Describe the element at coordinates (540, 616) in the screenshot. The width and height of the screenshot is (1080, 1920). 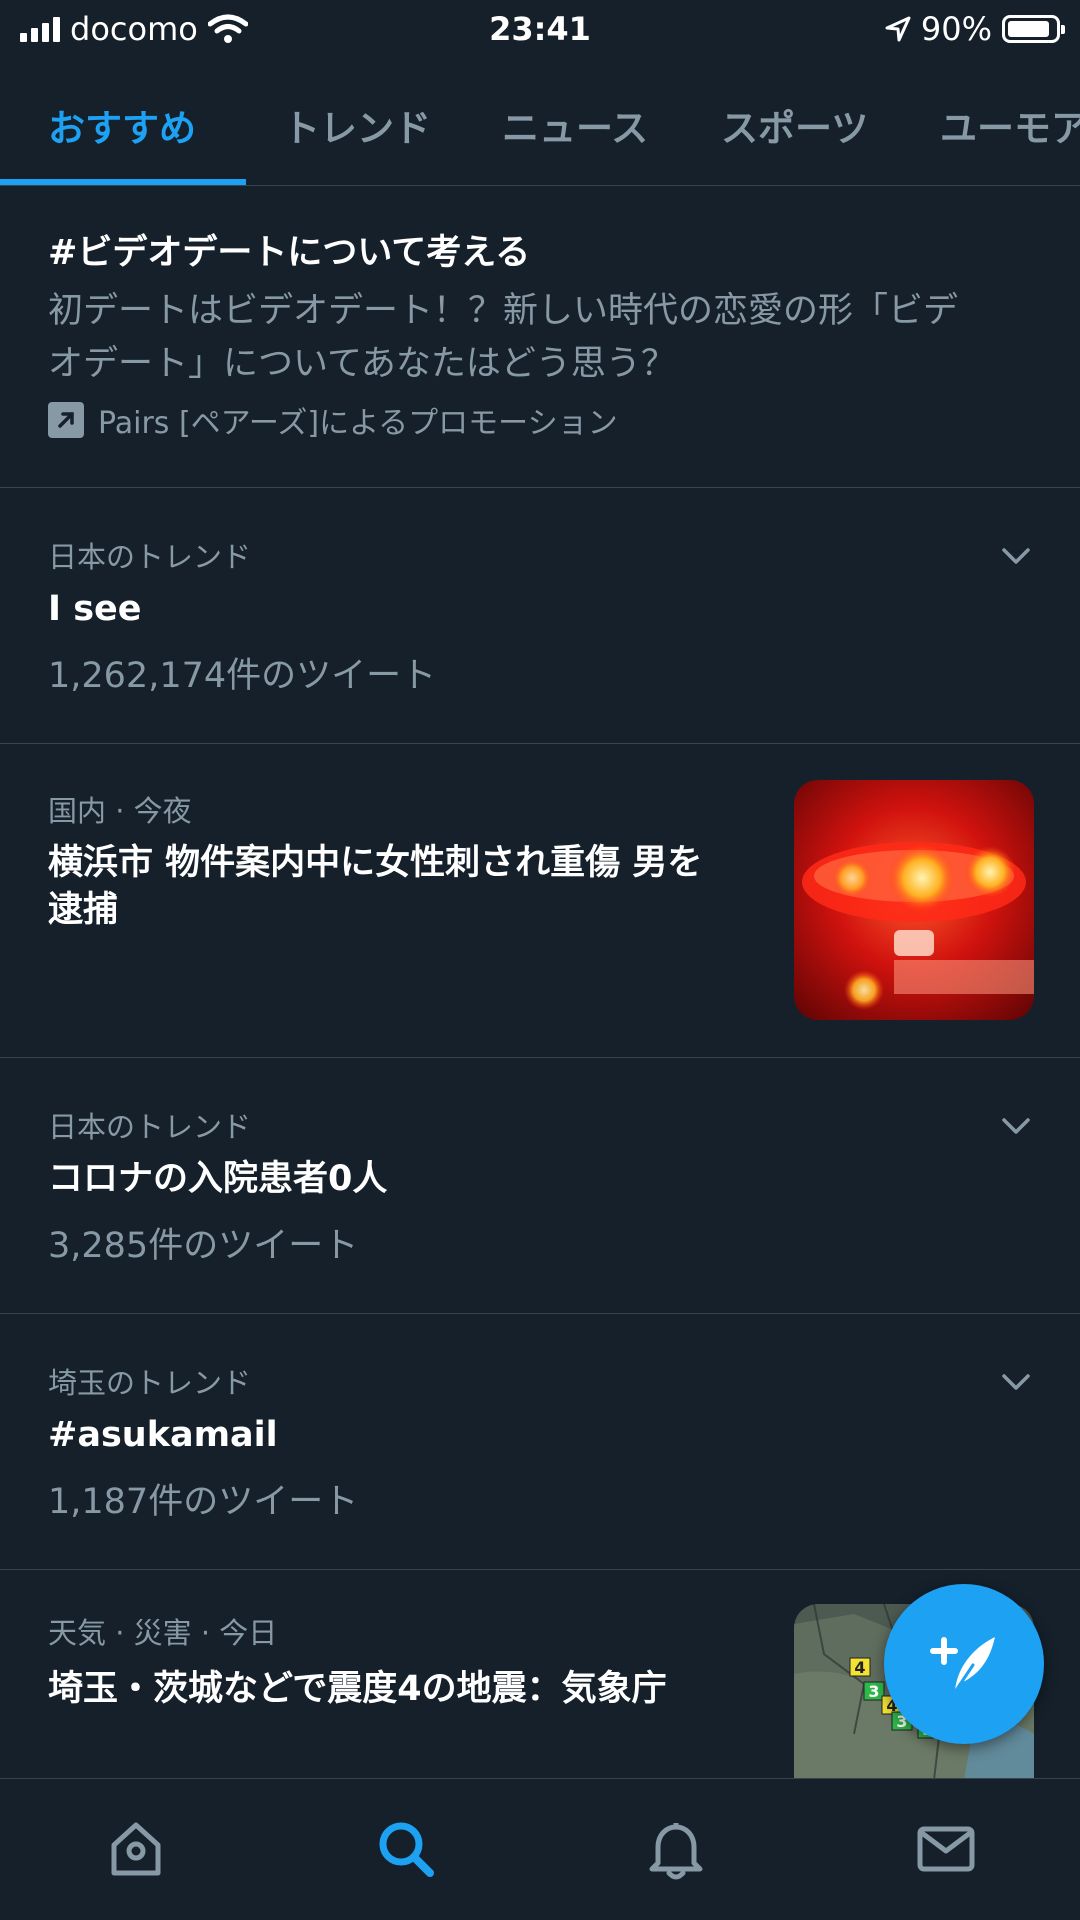
I see `trend-item: 日本のトレンド I see 1,262,174件のツイート` at that location.